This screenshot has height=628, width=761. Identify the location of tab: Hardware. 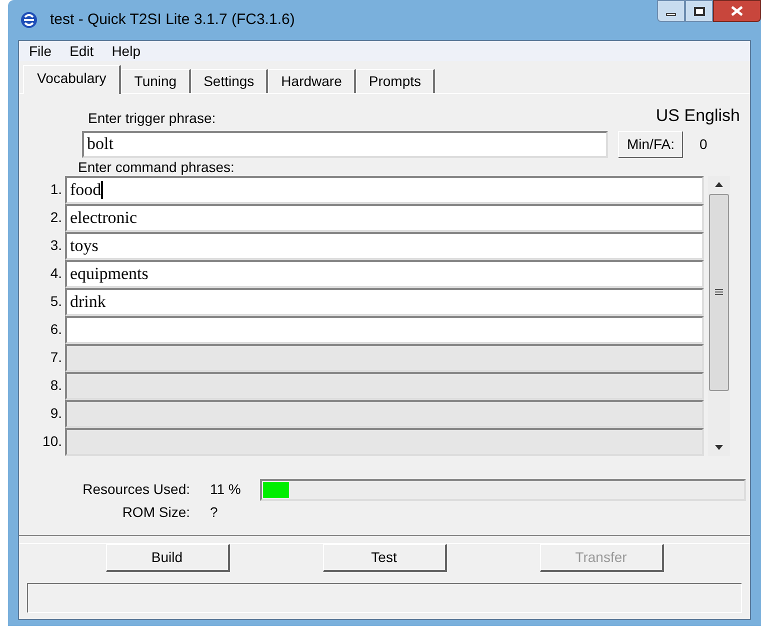
(312, 81).